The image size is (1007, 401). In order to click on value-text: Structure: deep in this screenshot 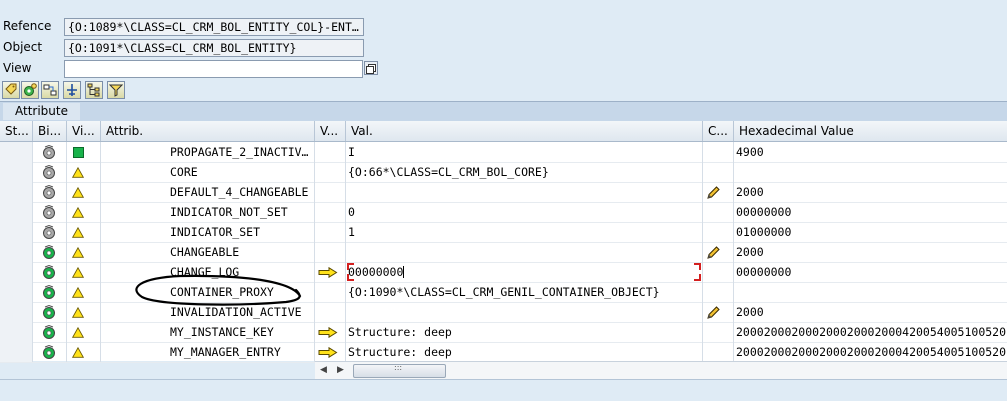, I will do `click(400, 332)`.